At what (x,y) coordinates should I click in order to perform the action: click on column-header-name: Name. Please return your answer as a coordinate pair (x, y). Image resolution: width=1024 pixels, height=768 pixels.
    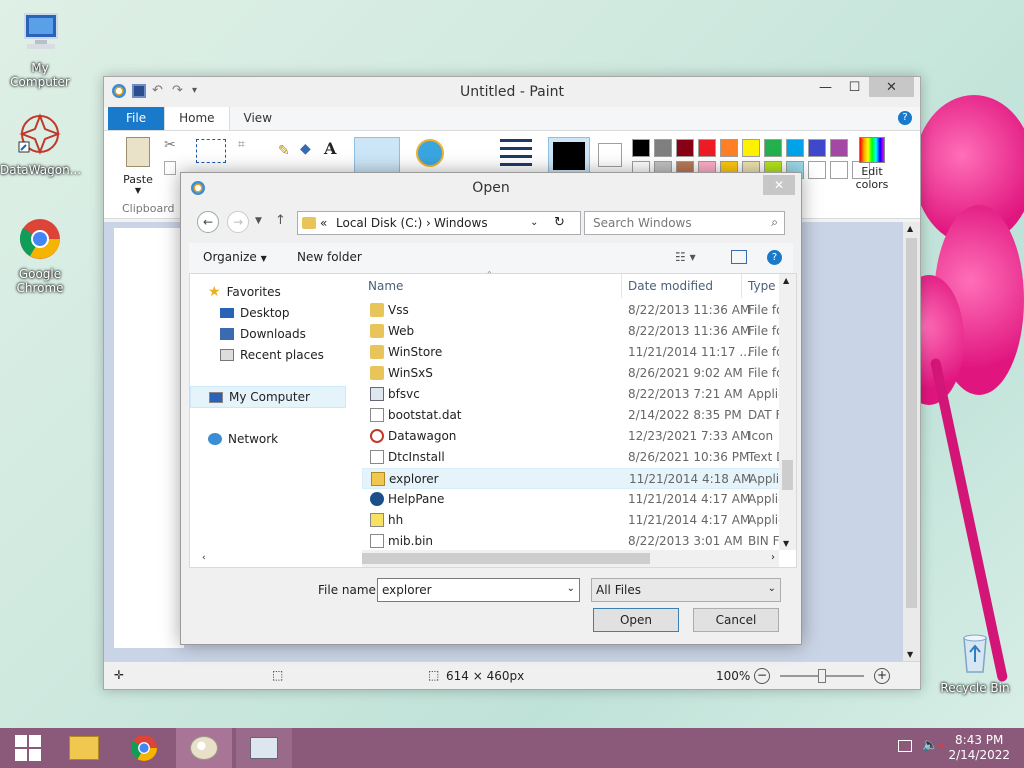
    Looking at the image, I should click on (492, 286).